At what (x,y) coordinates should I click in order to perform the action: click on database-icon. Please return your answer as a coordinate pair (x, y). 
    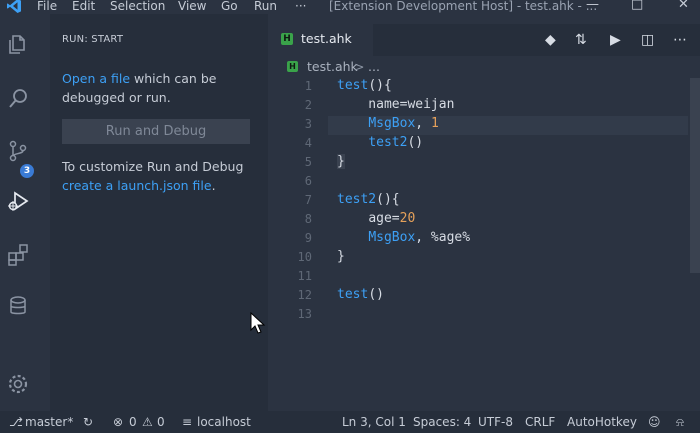
    Looking at the image, I should click on (18, 306).